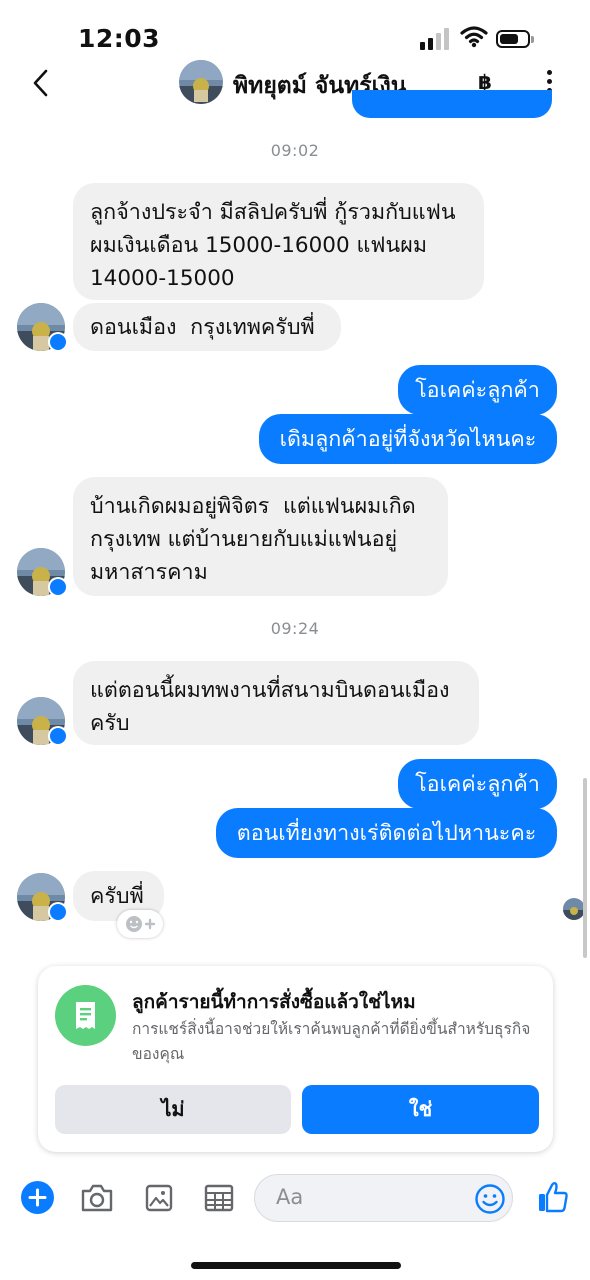 The image size is (590, 1280). What do you see at coordinates (159, 1198) in the screenshot?
I see `gallery-icon` at bounding box center [159, 1198].